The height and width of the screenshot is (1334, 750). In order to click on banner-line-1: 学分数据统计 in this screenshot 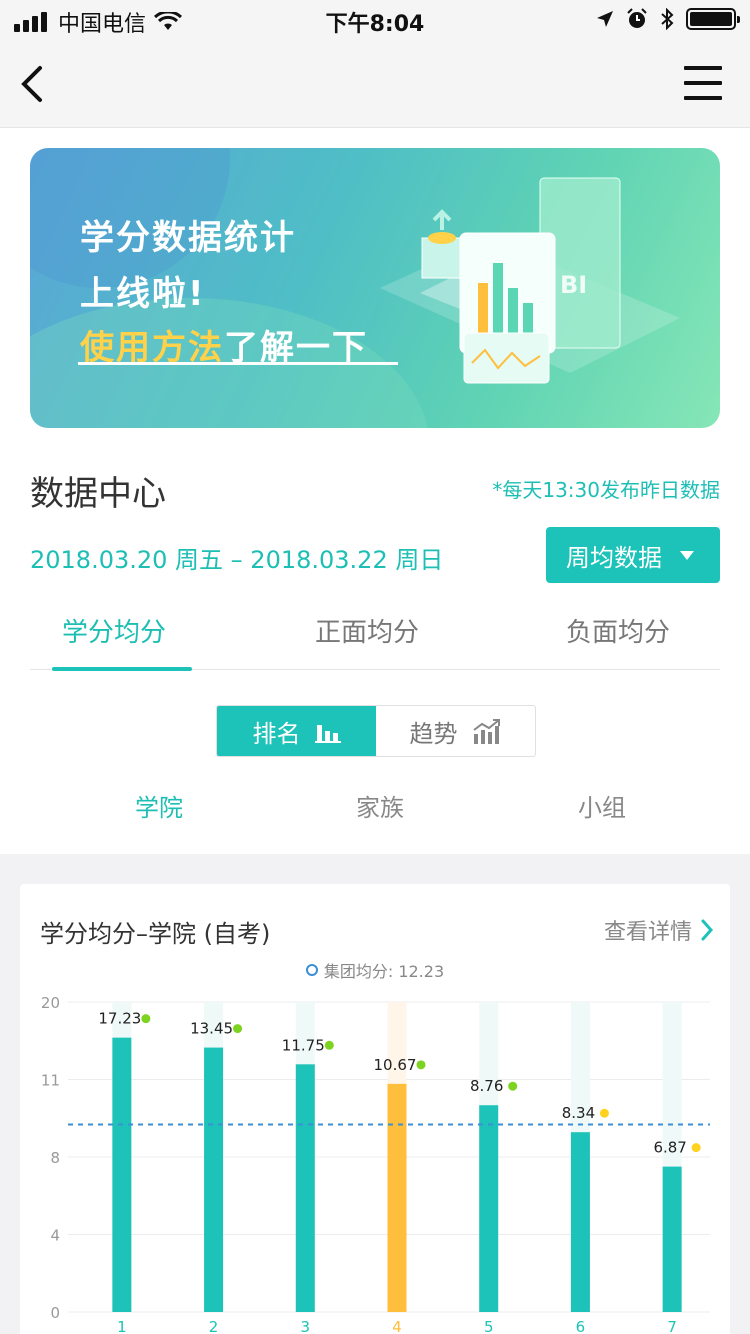, I will do `click(188, 238)`.